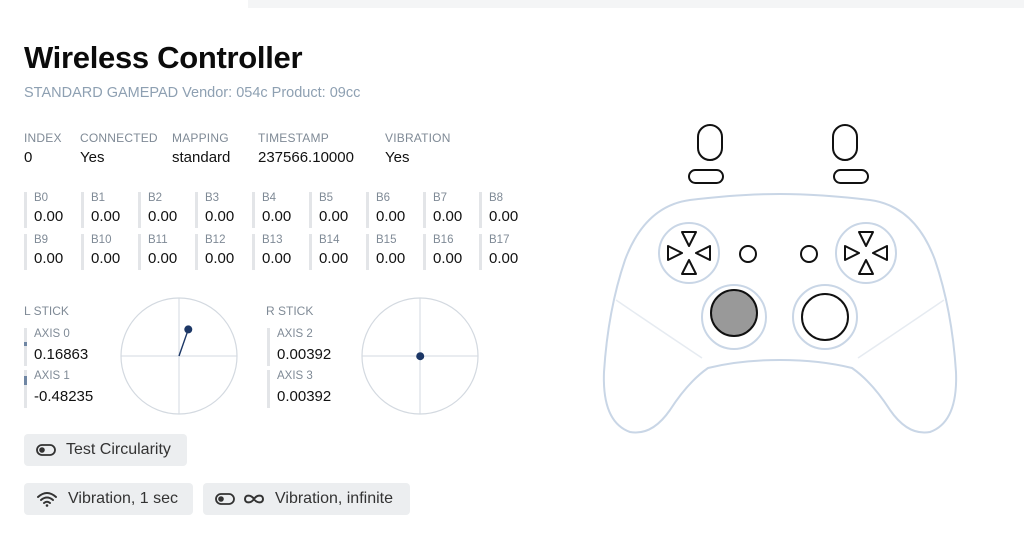 The width and height of the screenshot is (1024, 547). What do you see at coordinates (61, 354) in the screenshot?
I see `axis-value: 0.16863` at bounding box center [61, 354].